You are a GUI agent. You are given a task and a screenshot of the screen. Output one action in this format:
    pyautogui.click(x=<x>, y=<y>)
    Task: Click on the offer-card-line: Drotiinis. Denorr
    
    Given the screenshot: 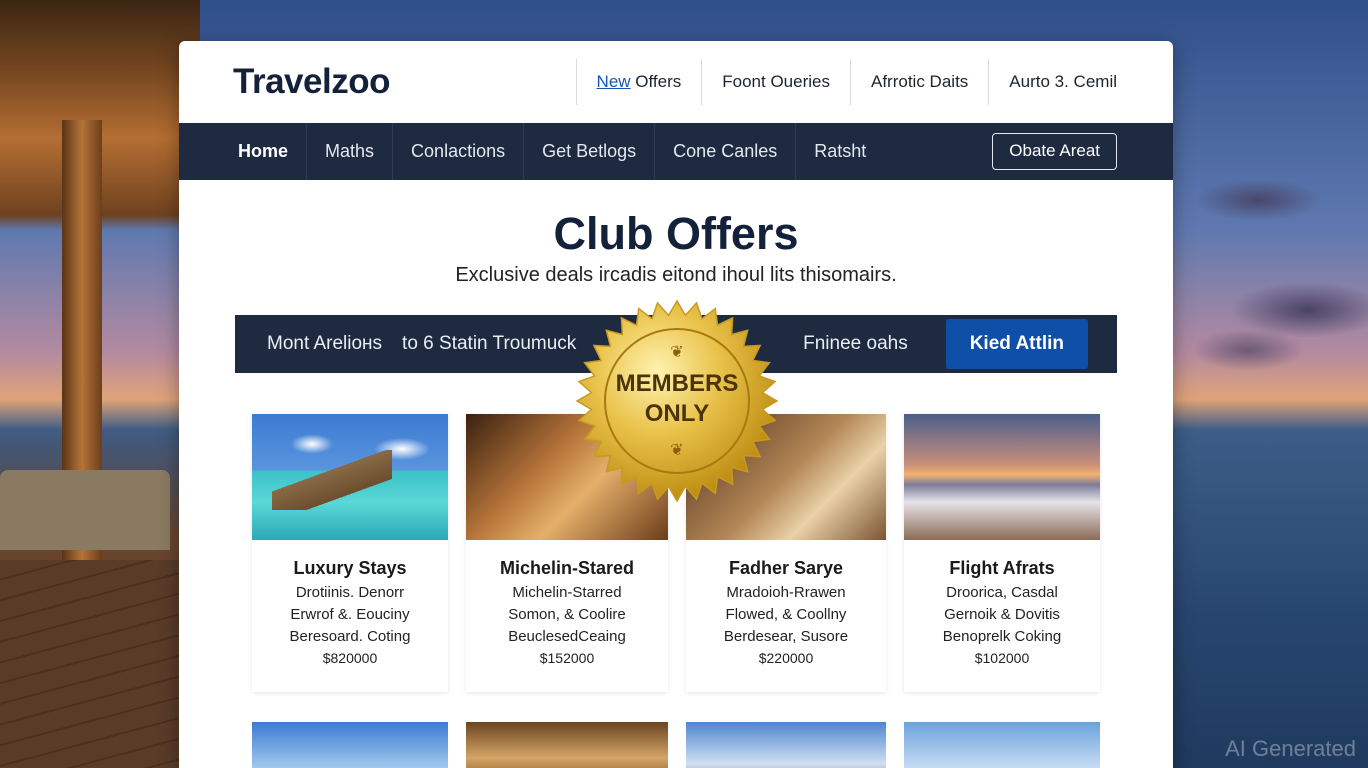 What is the action you would take?
    pyautogui.click(x=350, y=592)
    